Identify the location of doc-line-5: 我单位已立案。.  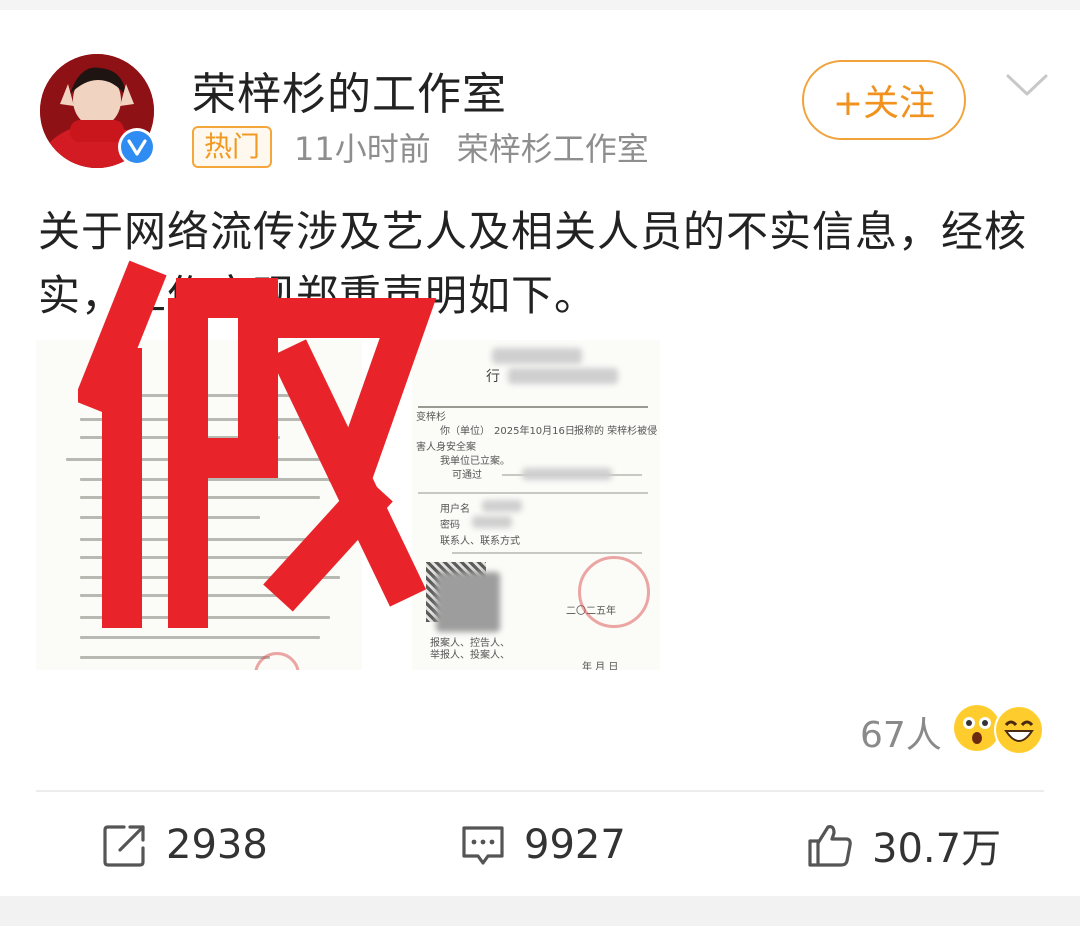
(475, 461).